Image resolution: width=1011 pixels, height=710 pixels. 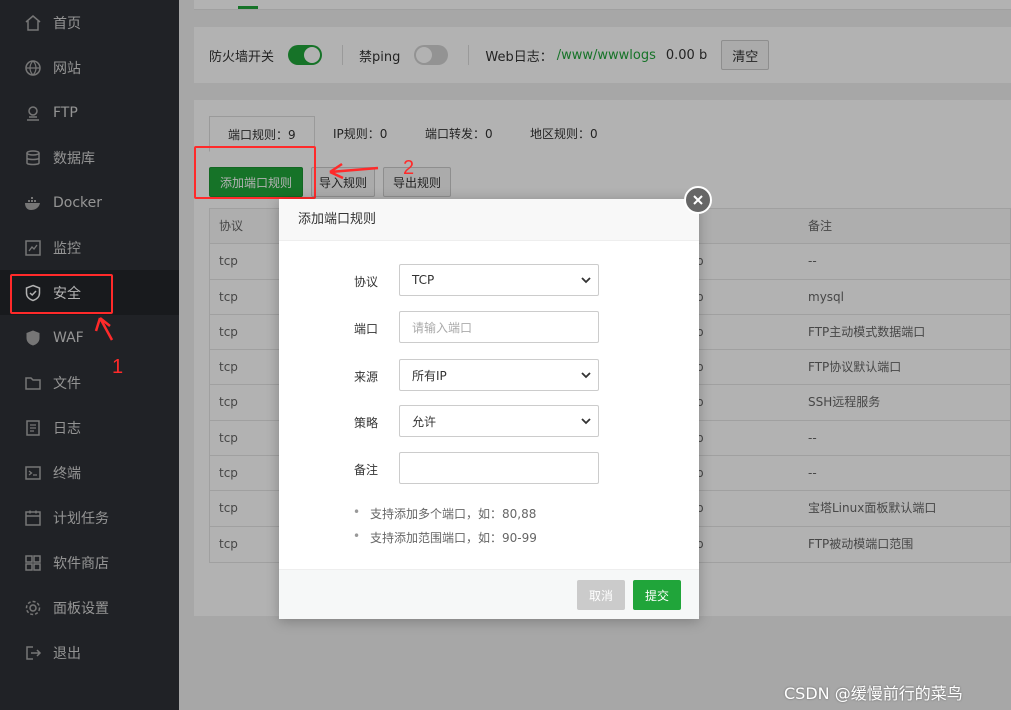 I want to click on policy-select: 允许, so click(x=499, y=421).